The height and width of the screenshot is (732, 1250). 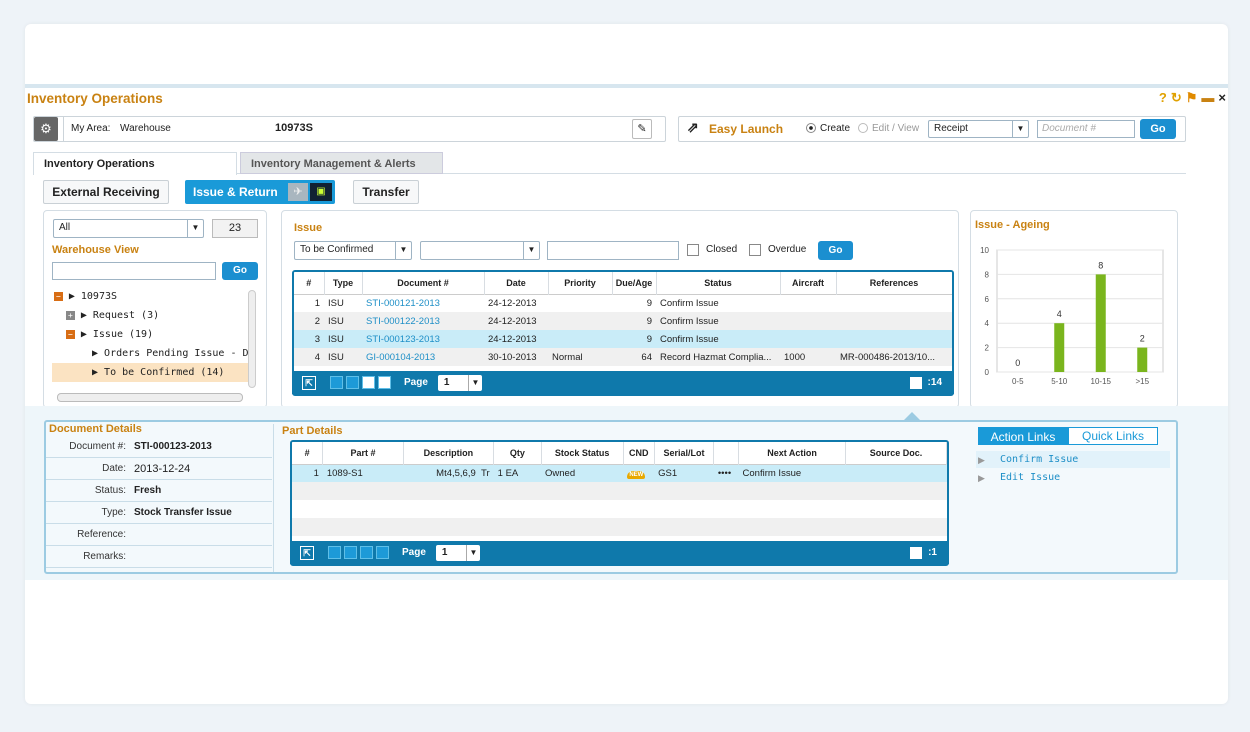 I want to click on tree-node-orders-pending: ▶ Orders Pending Issue - Due, so click(x=150, y=353).